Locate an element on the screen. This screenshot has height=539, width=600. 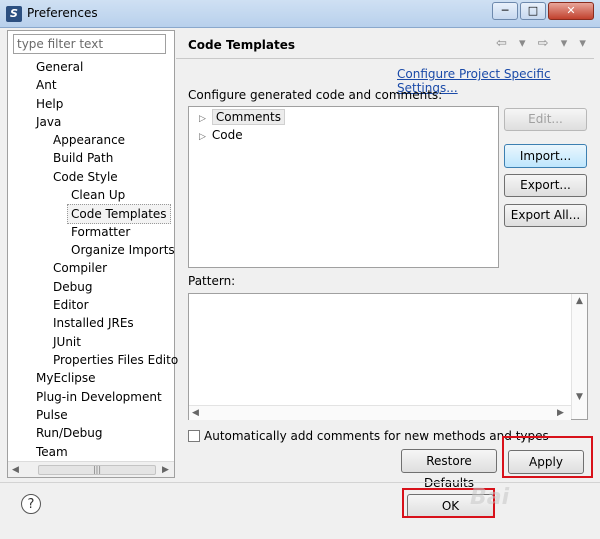
pattern-horizontal-scrollbar: ◀ ▶ is located at coordinates (380, 412).